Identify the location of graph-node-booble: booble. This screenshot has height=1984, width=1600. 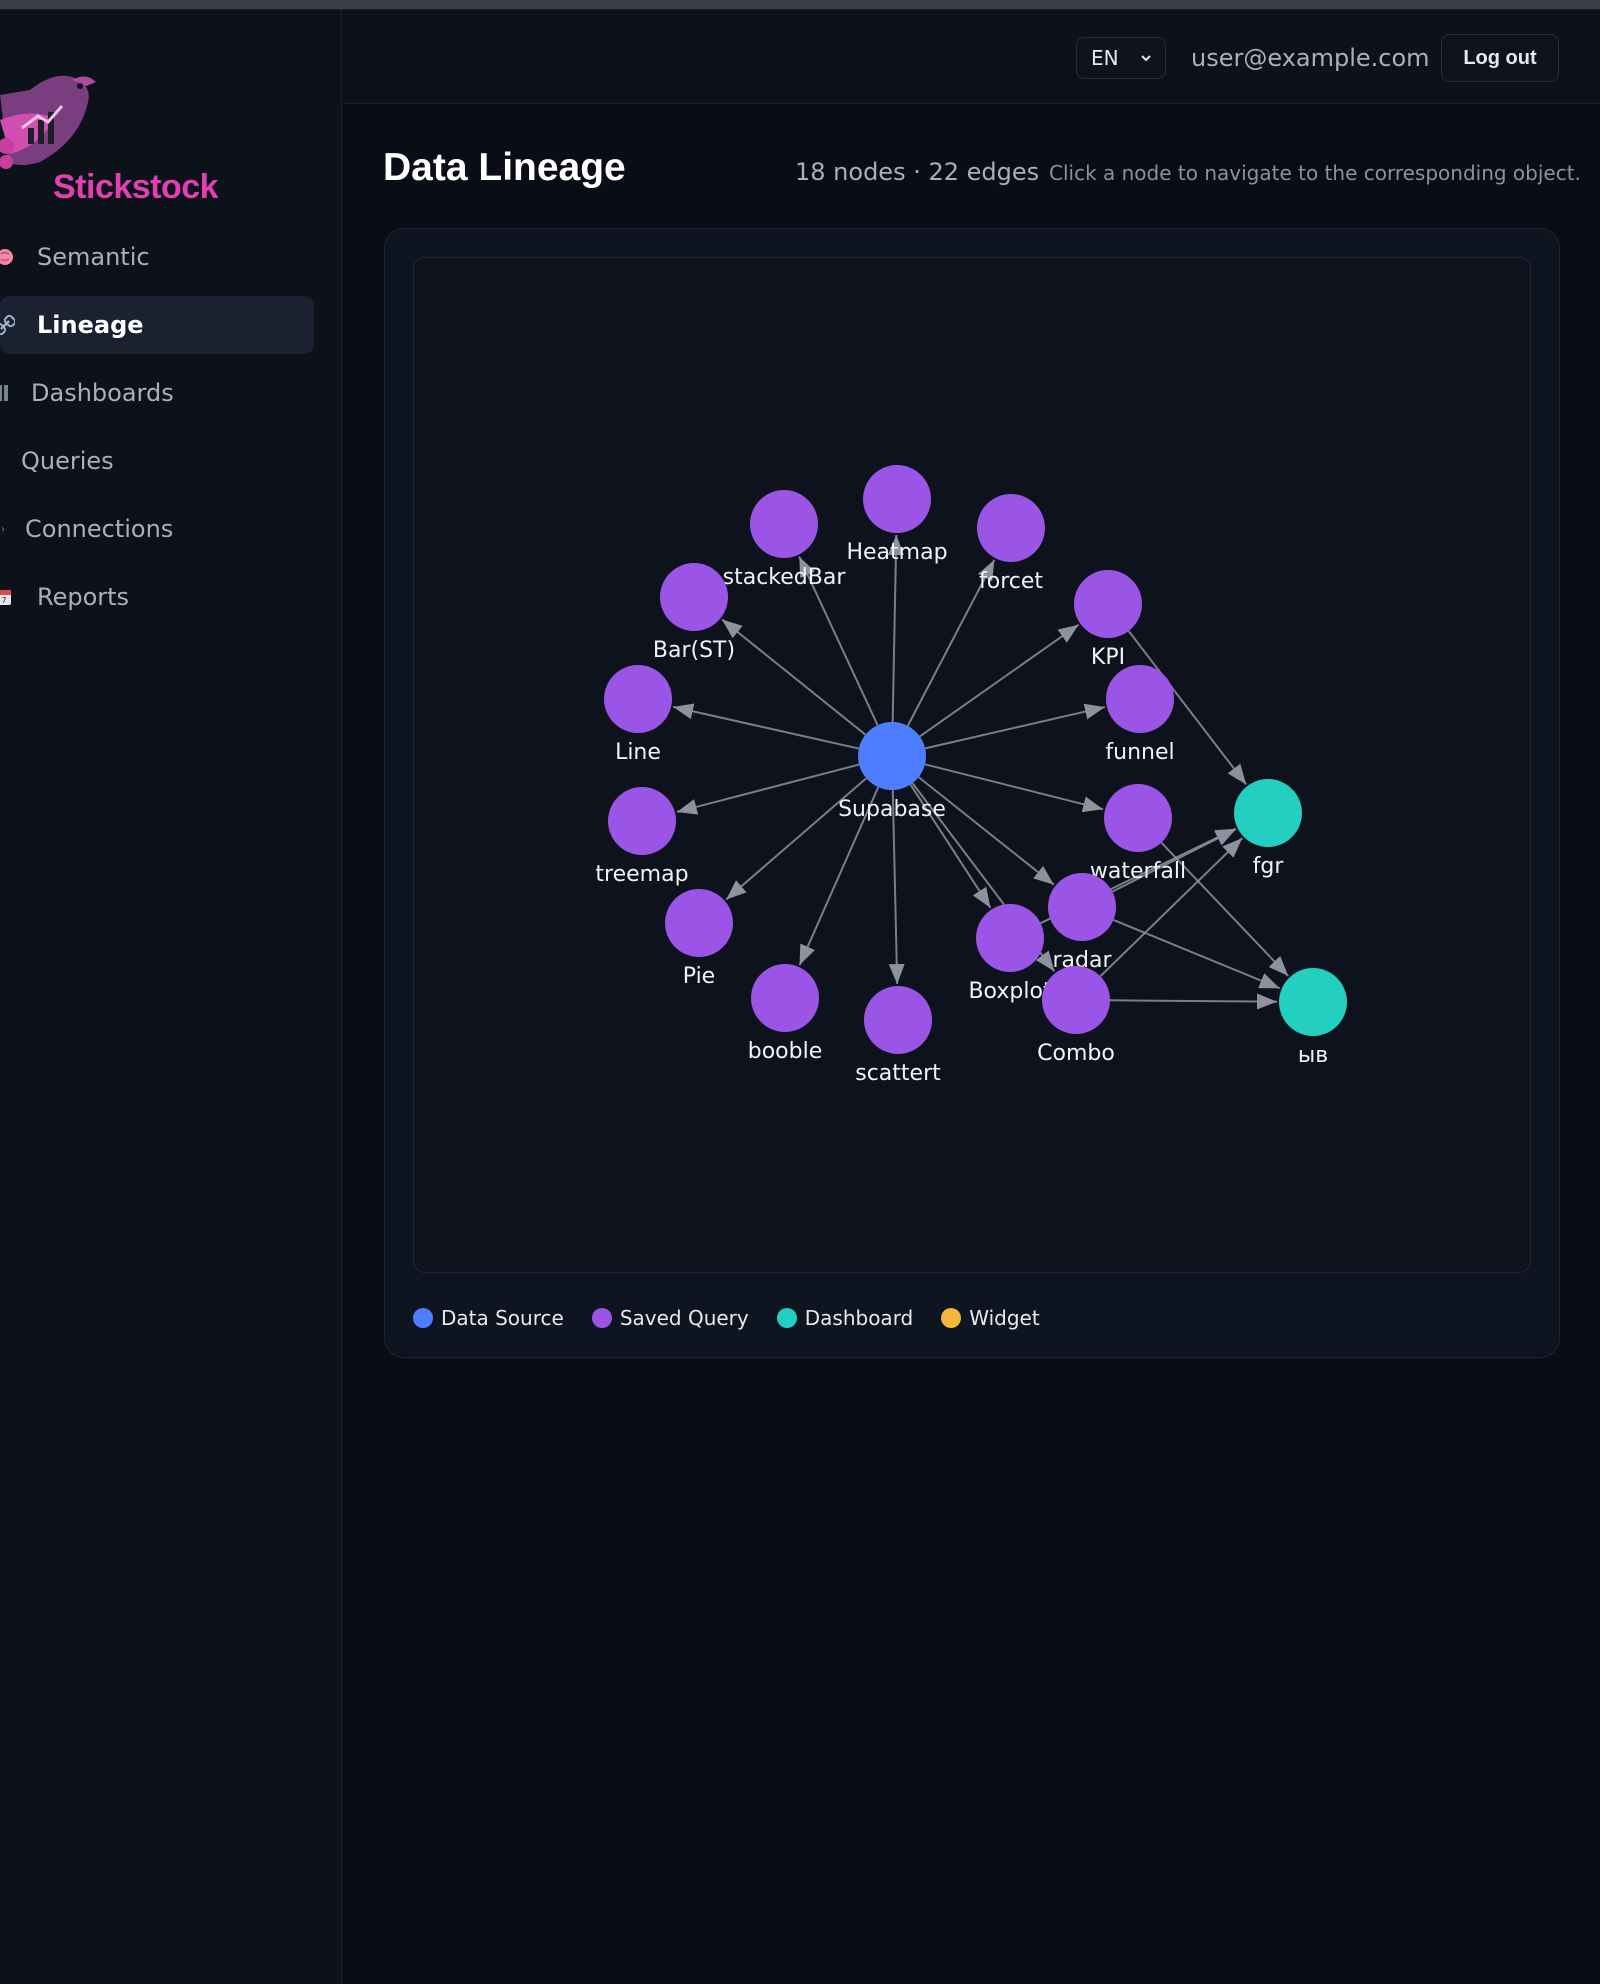
(785, 1014).